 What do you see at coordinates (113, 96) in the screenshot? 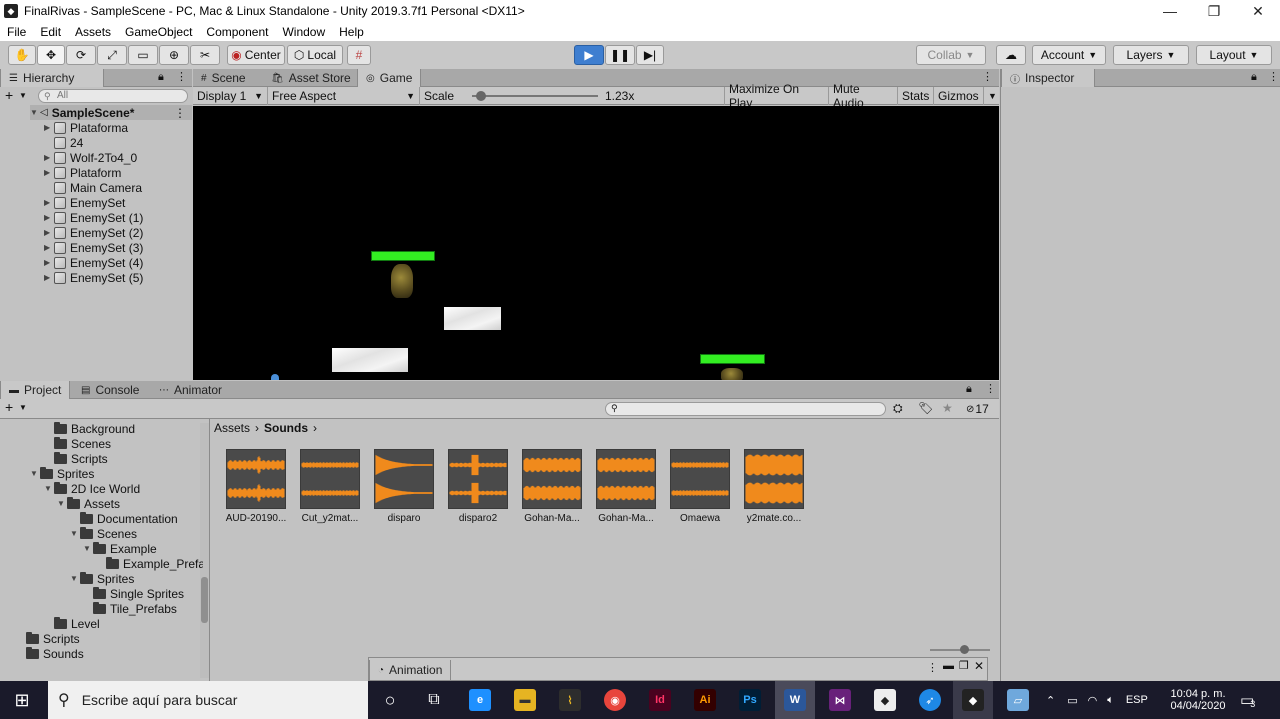
I see `hierarchy-search-input: ⚲ All` at bounding box center [113, 96].